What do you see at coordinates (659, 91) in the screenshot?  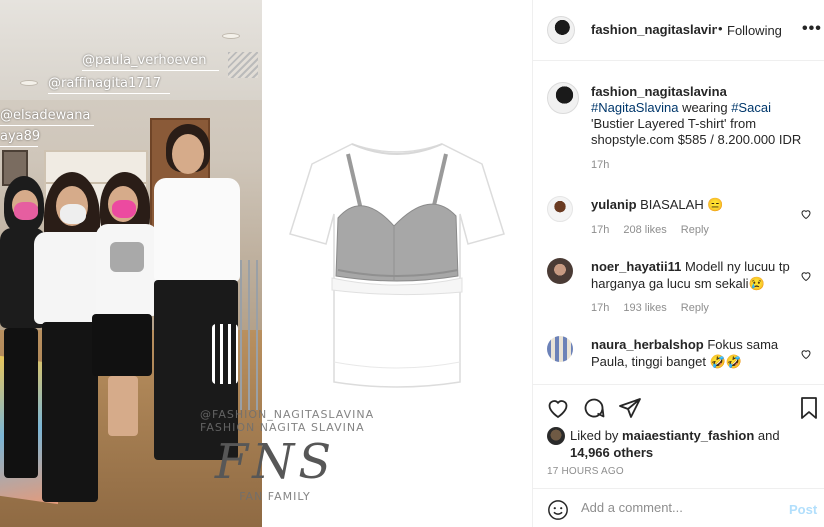 I see `caption-username: fashion_nagitaslavina` at bounding box center [659, 91].